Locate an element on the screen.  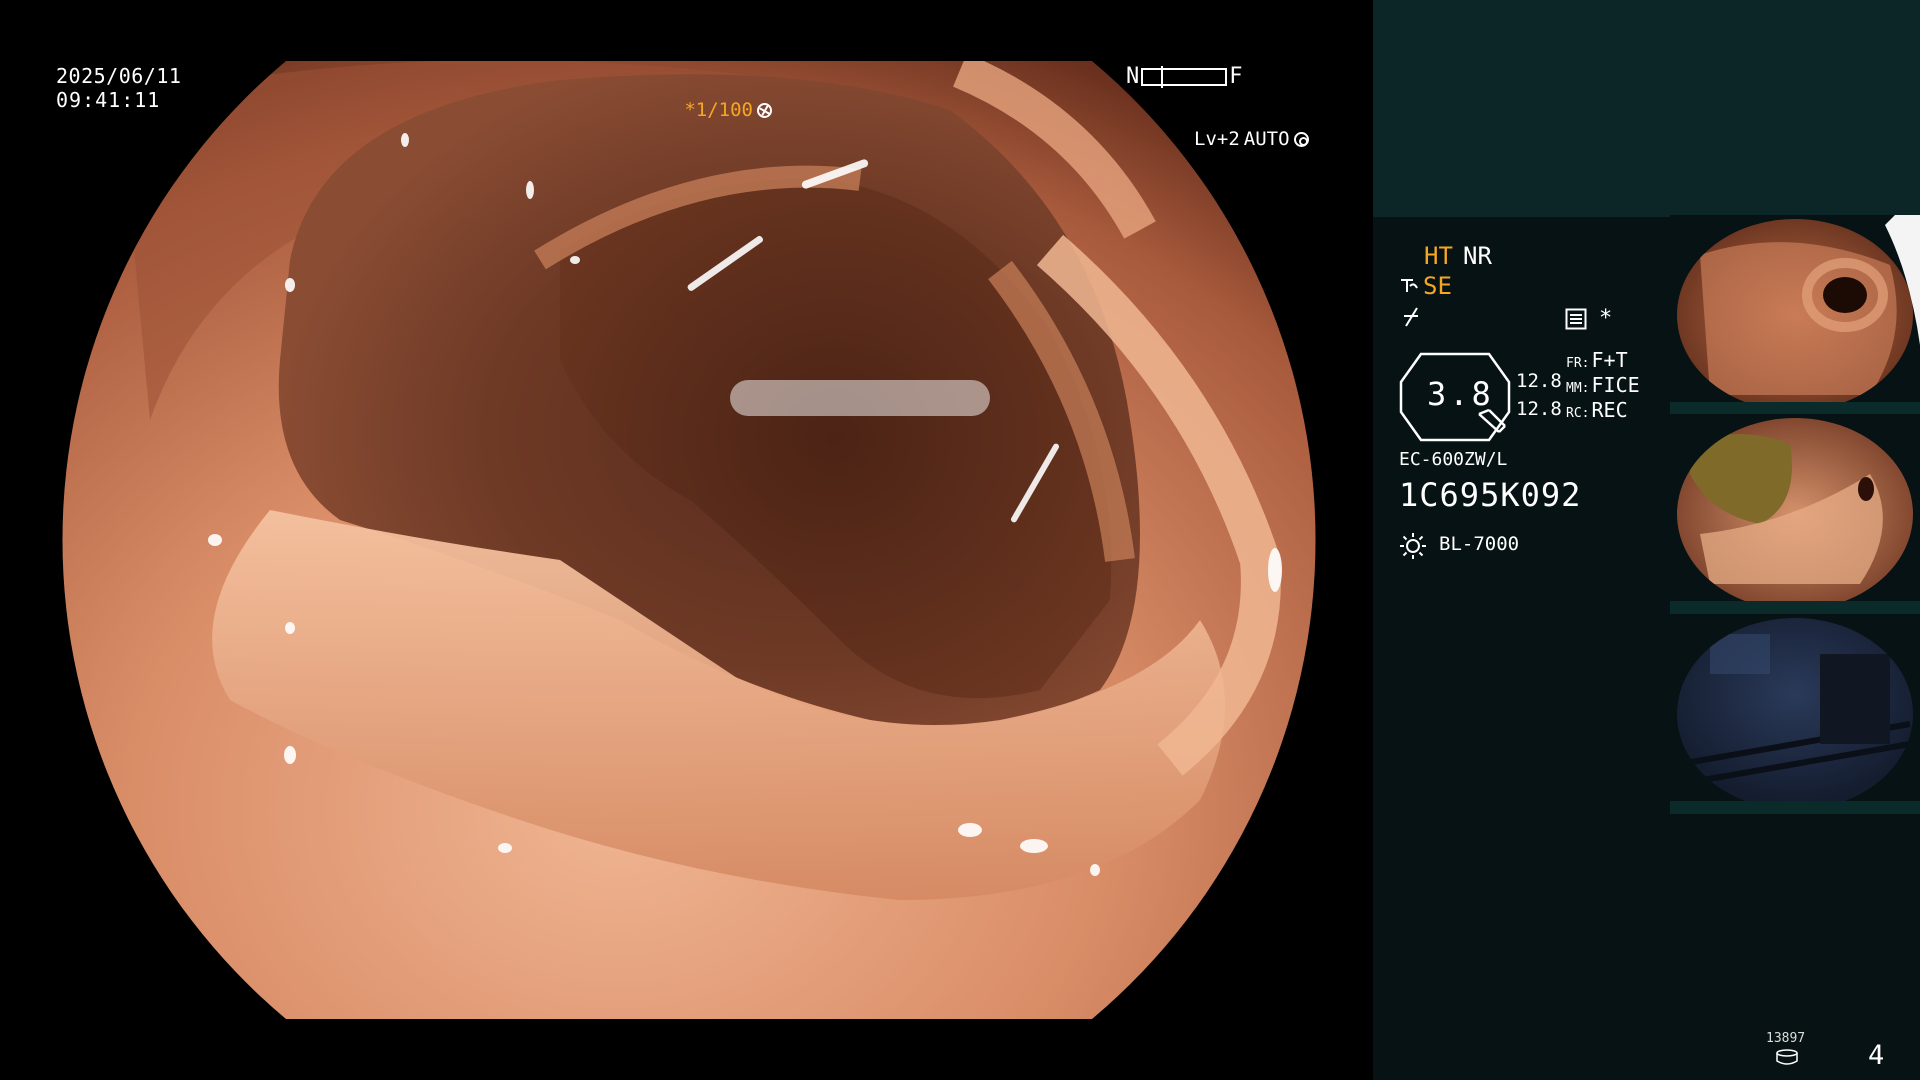
page-number: 4 is located at coordinates (1876, 1055).